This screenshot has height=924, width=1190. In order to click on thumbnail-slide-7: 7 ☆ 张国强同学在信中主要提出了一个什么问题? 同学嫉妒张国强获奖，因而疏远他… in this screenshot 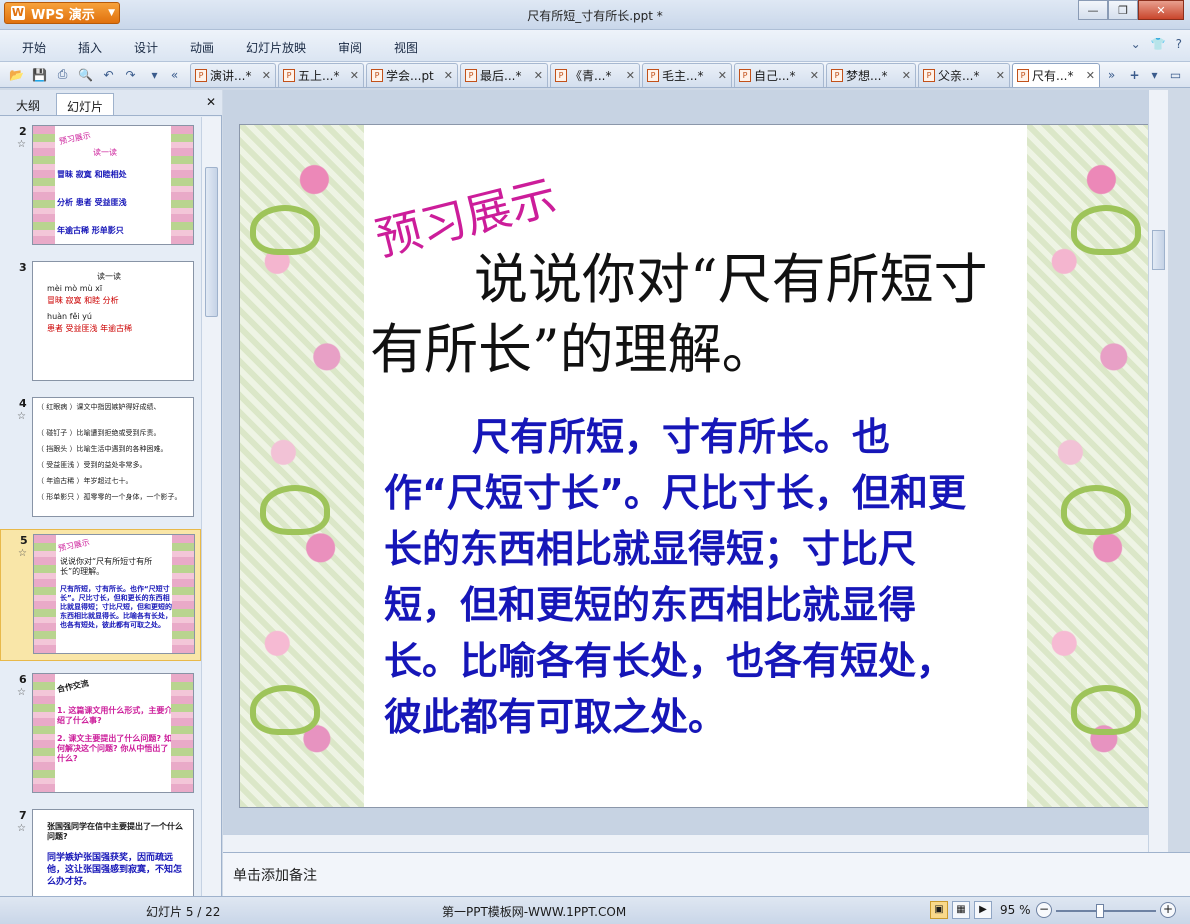, I will do `click(100, 850)`.